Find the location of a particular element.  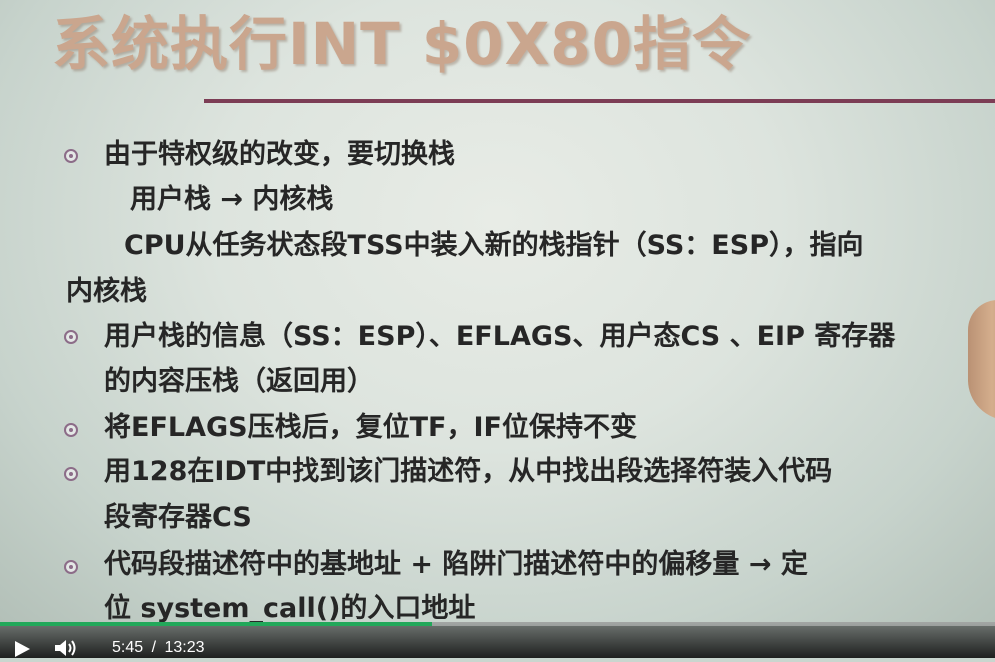

slide-line: CPU从任务状态段TSS中装入新的栈指针（SS：ESP），指向 is located at coordinates (494, 245).